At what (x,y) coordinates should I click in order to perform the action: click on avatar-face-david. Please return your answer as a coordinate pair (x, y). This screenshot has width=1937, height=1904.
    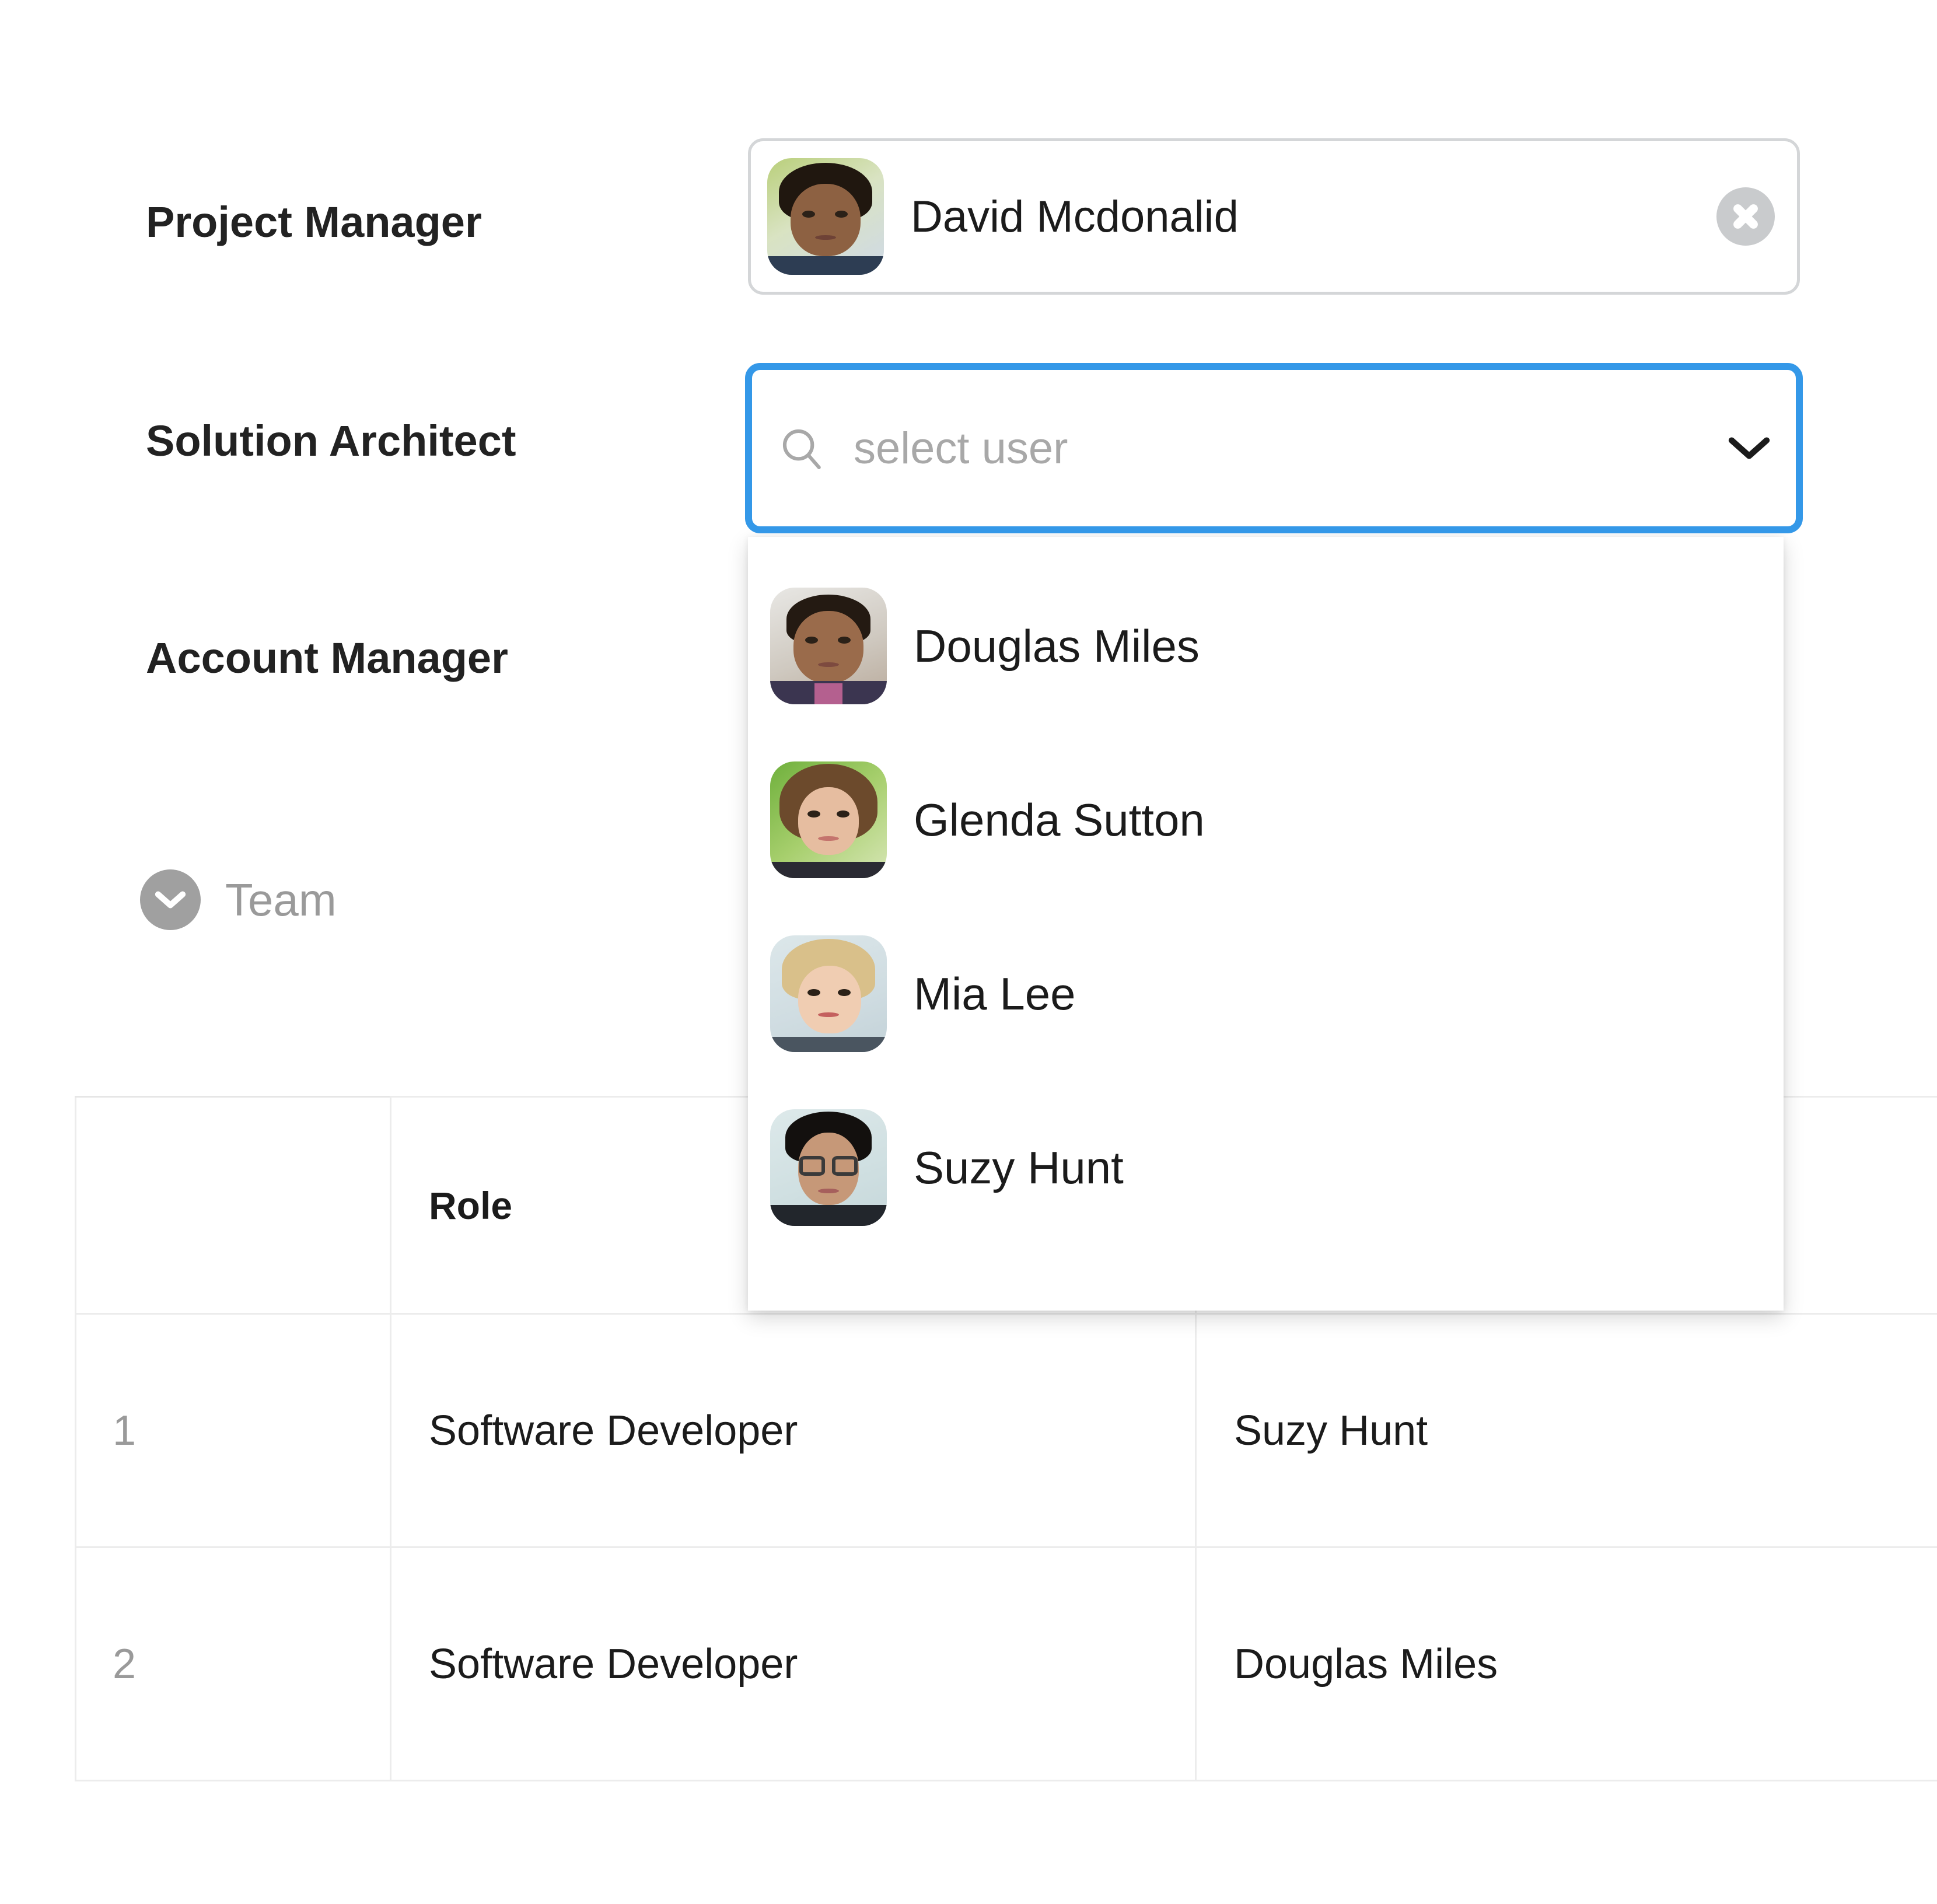
    Looking at the image, I should click on (825, 216).